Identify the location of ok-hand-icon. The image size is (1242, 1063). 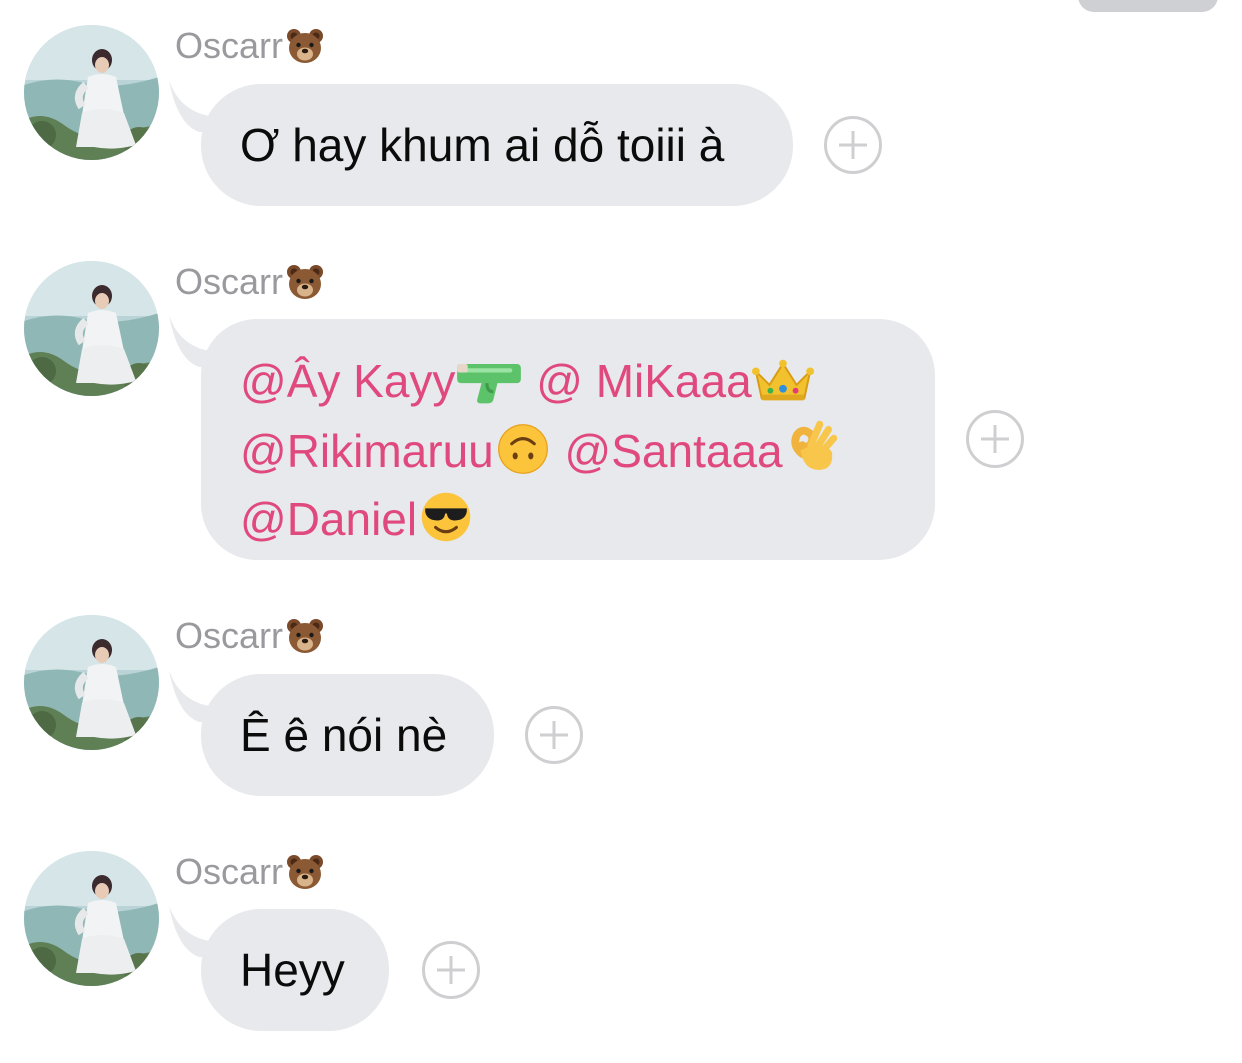
(811, 454).